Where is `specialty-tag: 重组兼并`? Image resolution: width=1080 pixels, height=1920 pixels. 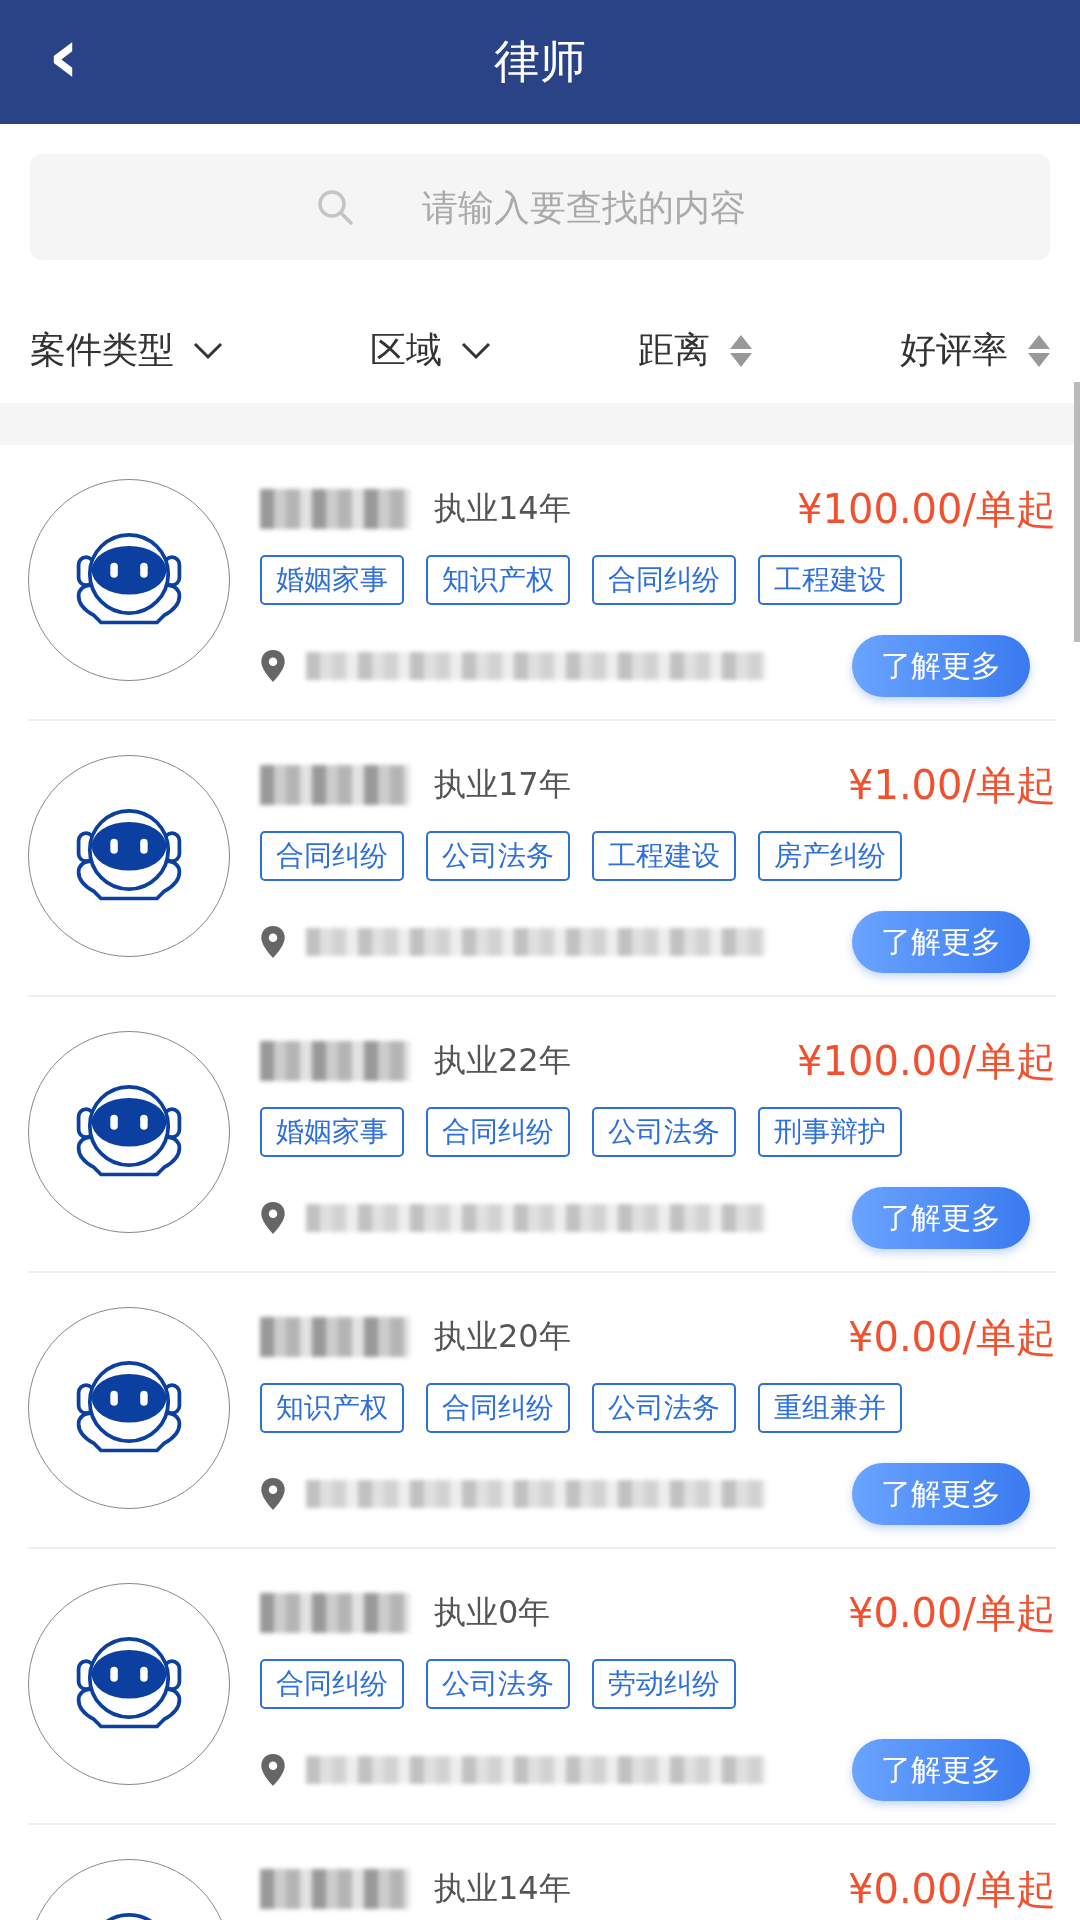 specialty-tag: 重组兼并 is located at coordinates (830, 1408).